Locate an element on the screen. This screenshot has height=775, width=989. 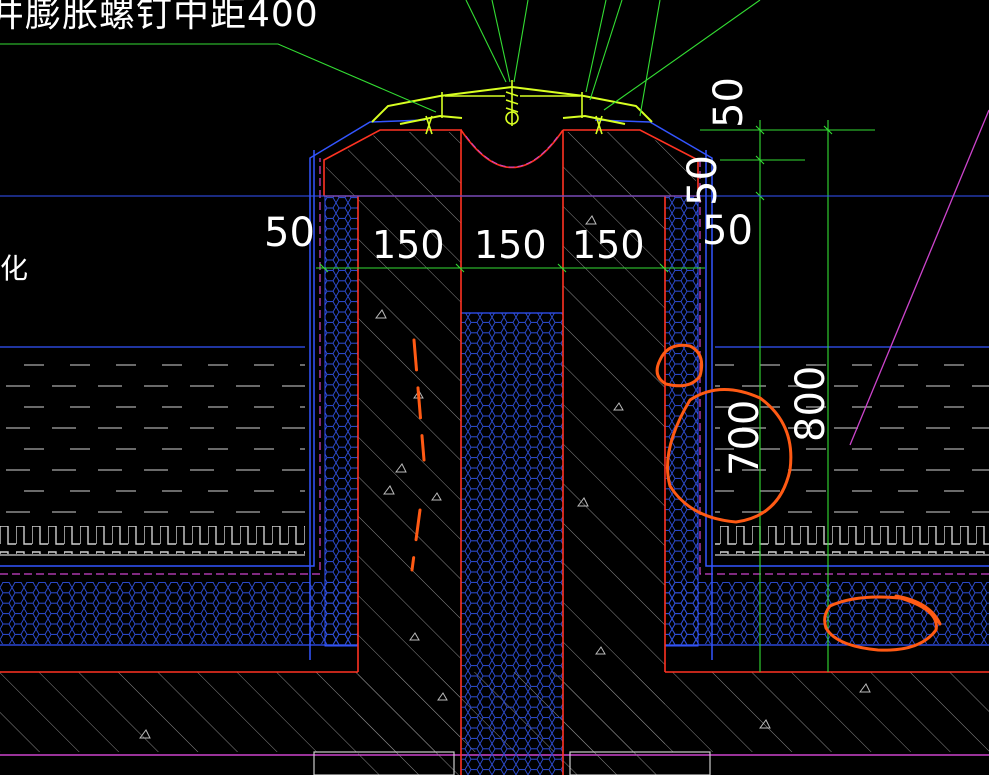
dim-150-a: 150 is located at coordinates (408, 245).